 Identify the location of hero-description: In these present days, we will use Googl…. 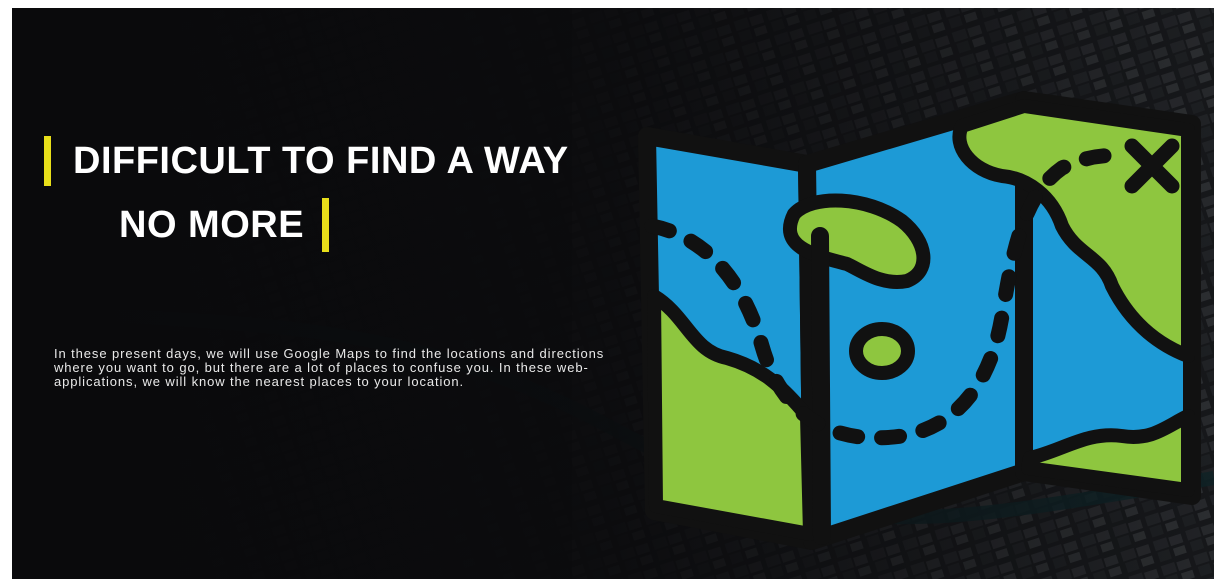
(329, 367).